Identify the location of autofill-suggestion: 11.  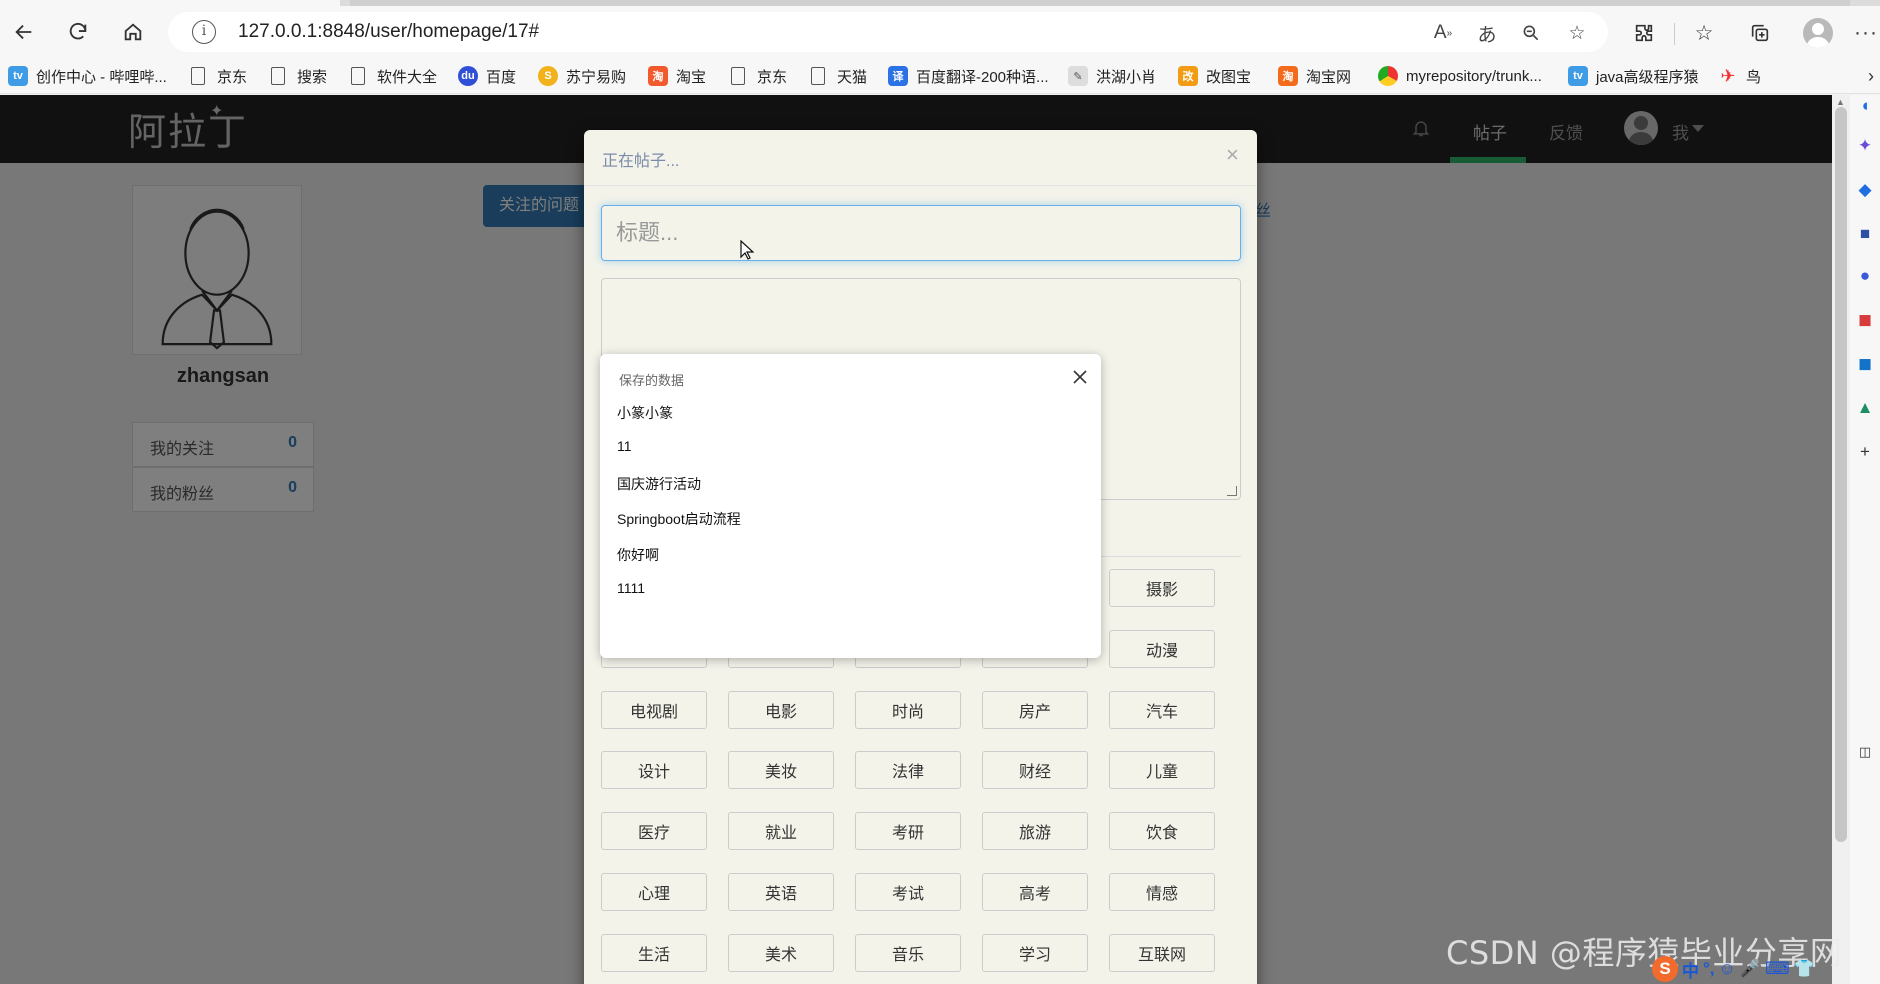
(847, 446).